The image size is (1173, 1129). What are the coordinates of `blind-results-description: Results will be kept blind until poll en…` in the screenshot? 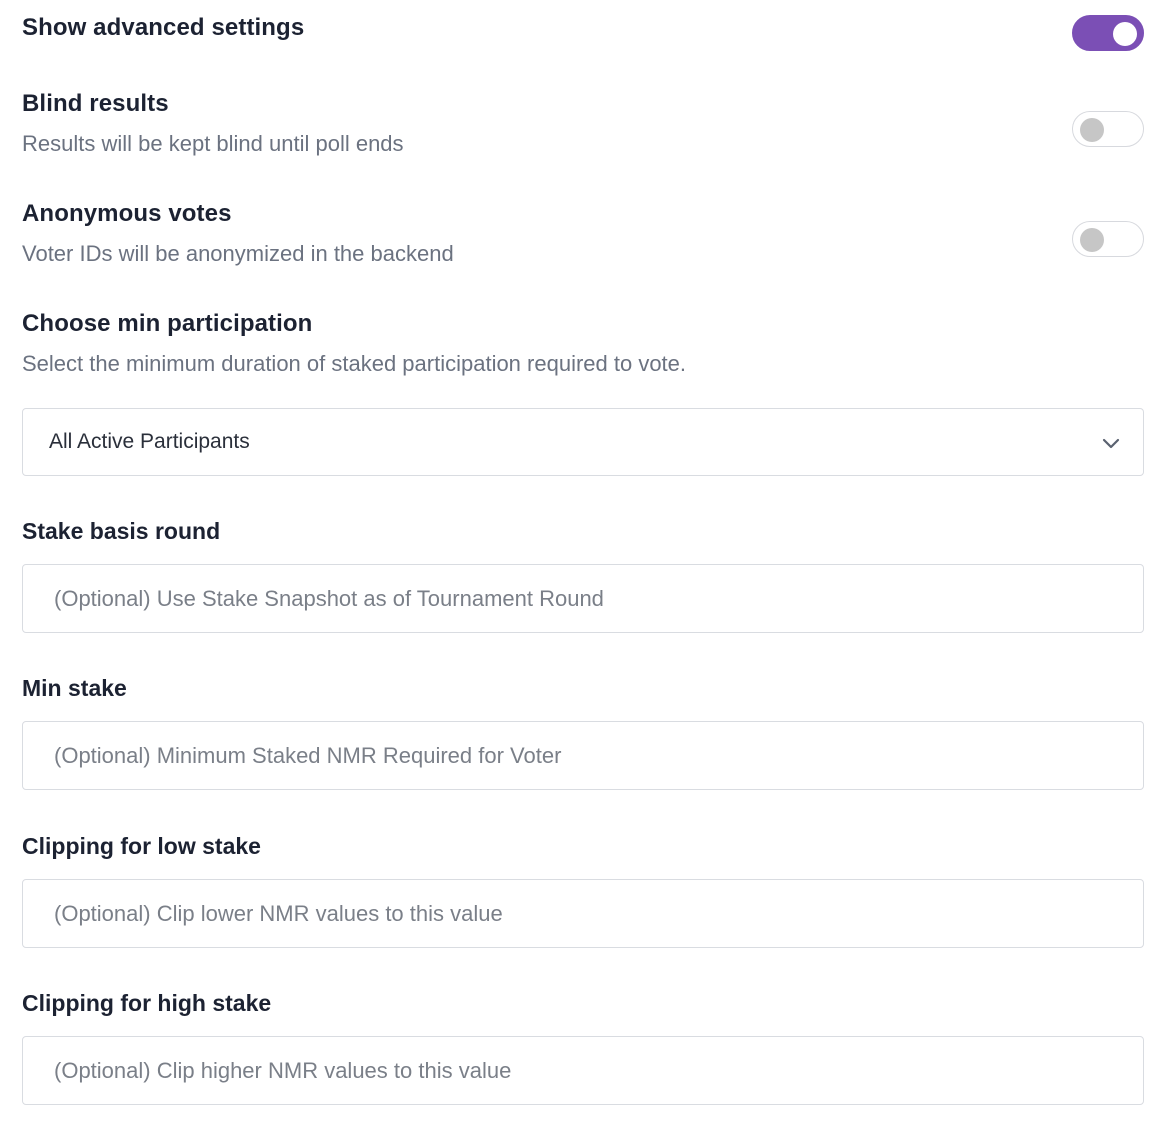 It's located at (213, 143).